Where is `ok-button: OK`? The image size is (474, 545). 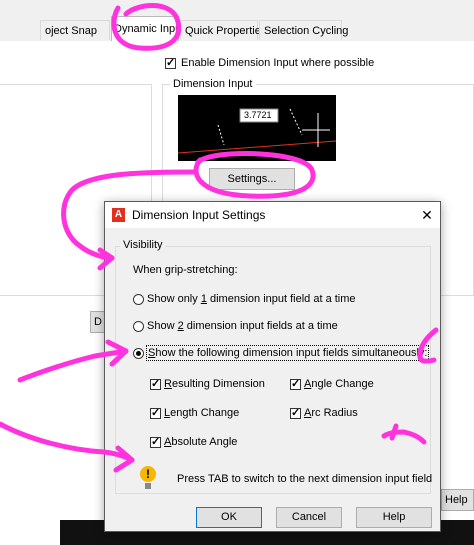 ok-button: OK is located at coordinates (229, 517).